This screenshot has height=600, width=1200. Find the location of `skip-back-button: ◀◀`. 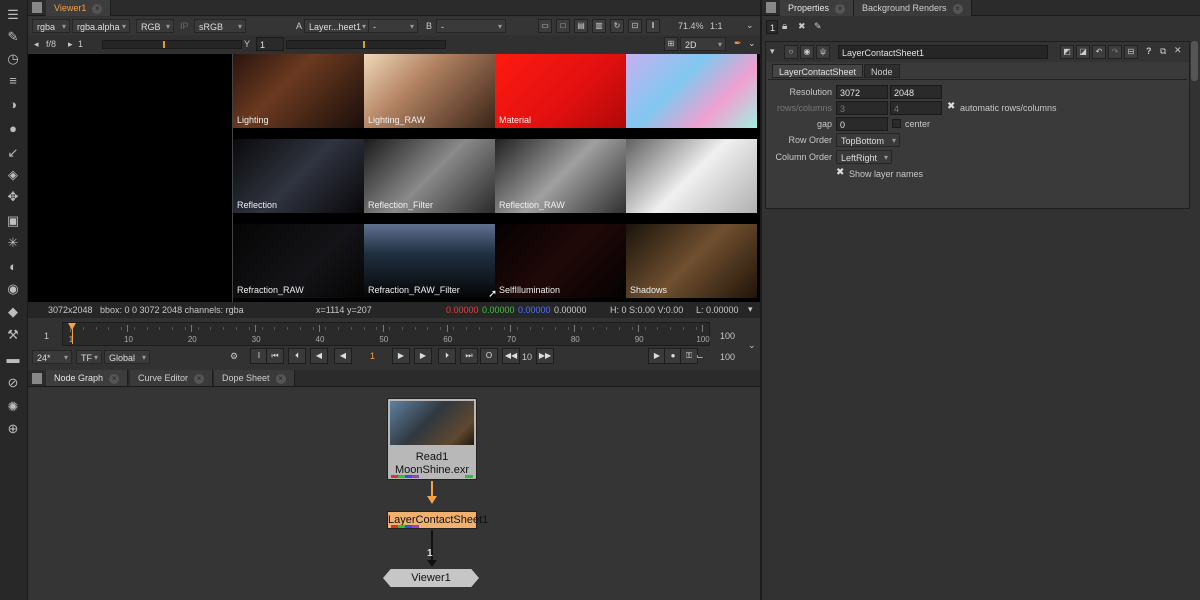

skip-back-button: ◀◀ is located at coordinates (511, 356).